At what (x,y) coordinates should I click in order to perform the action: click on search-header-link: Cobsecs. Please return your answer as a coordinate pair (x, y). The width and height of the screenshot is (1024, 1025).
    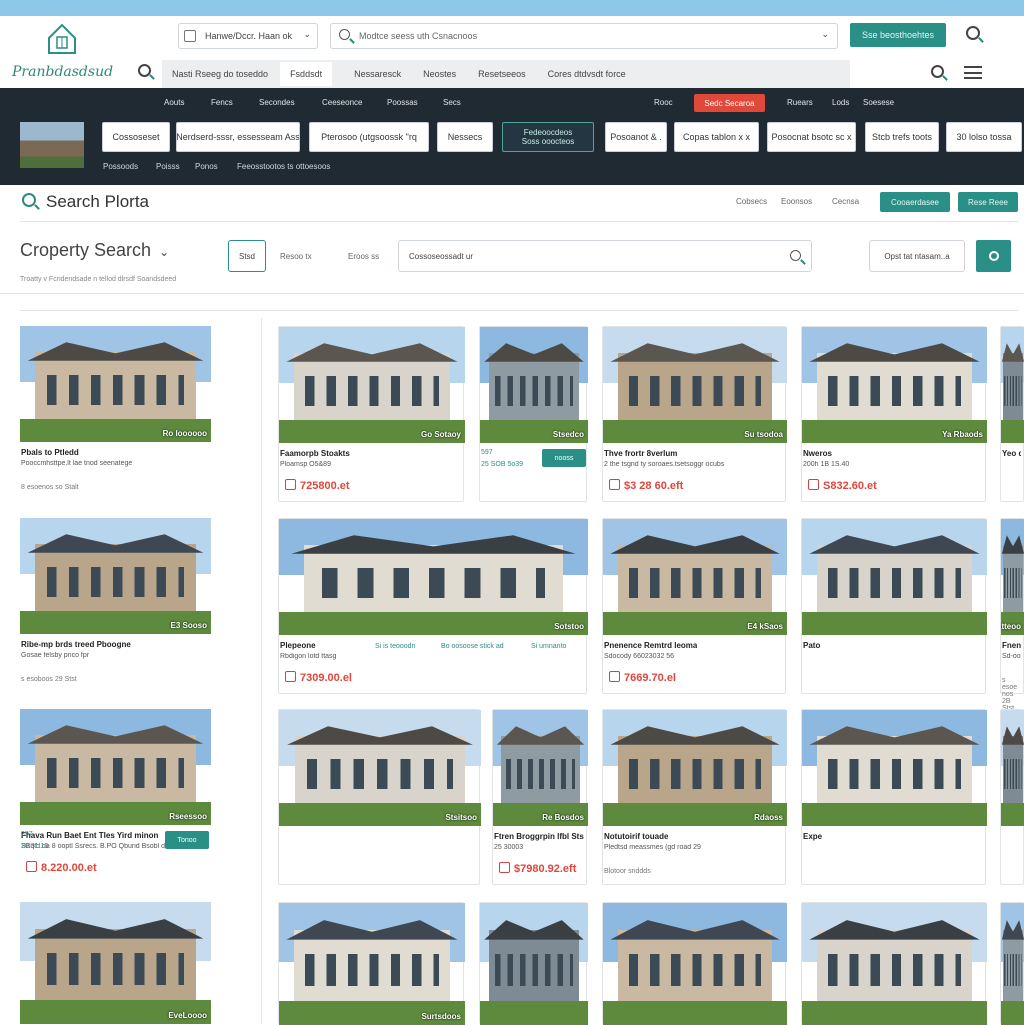
    Looking at the image, I should click on (751, 201).